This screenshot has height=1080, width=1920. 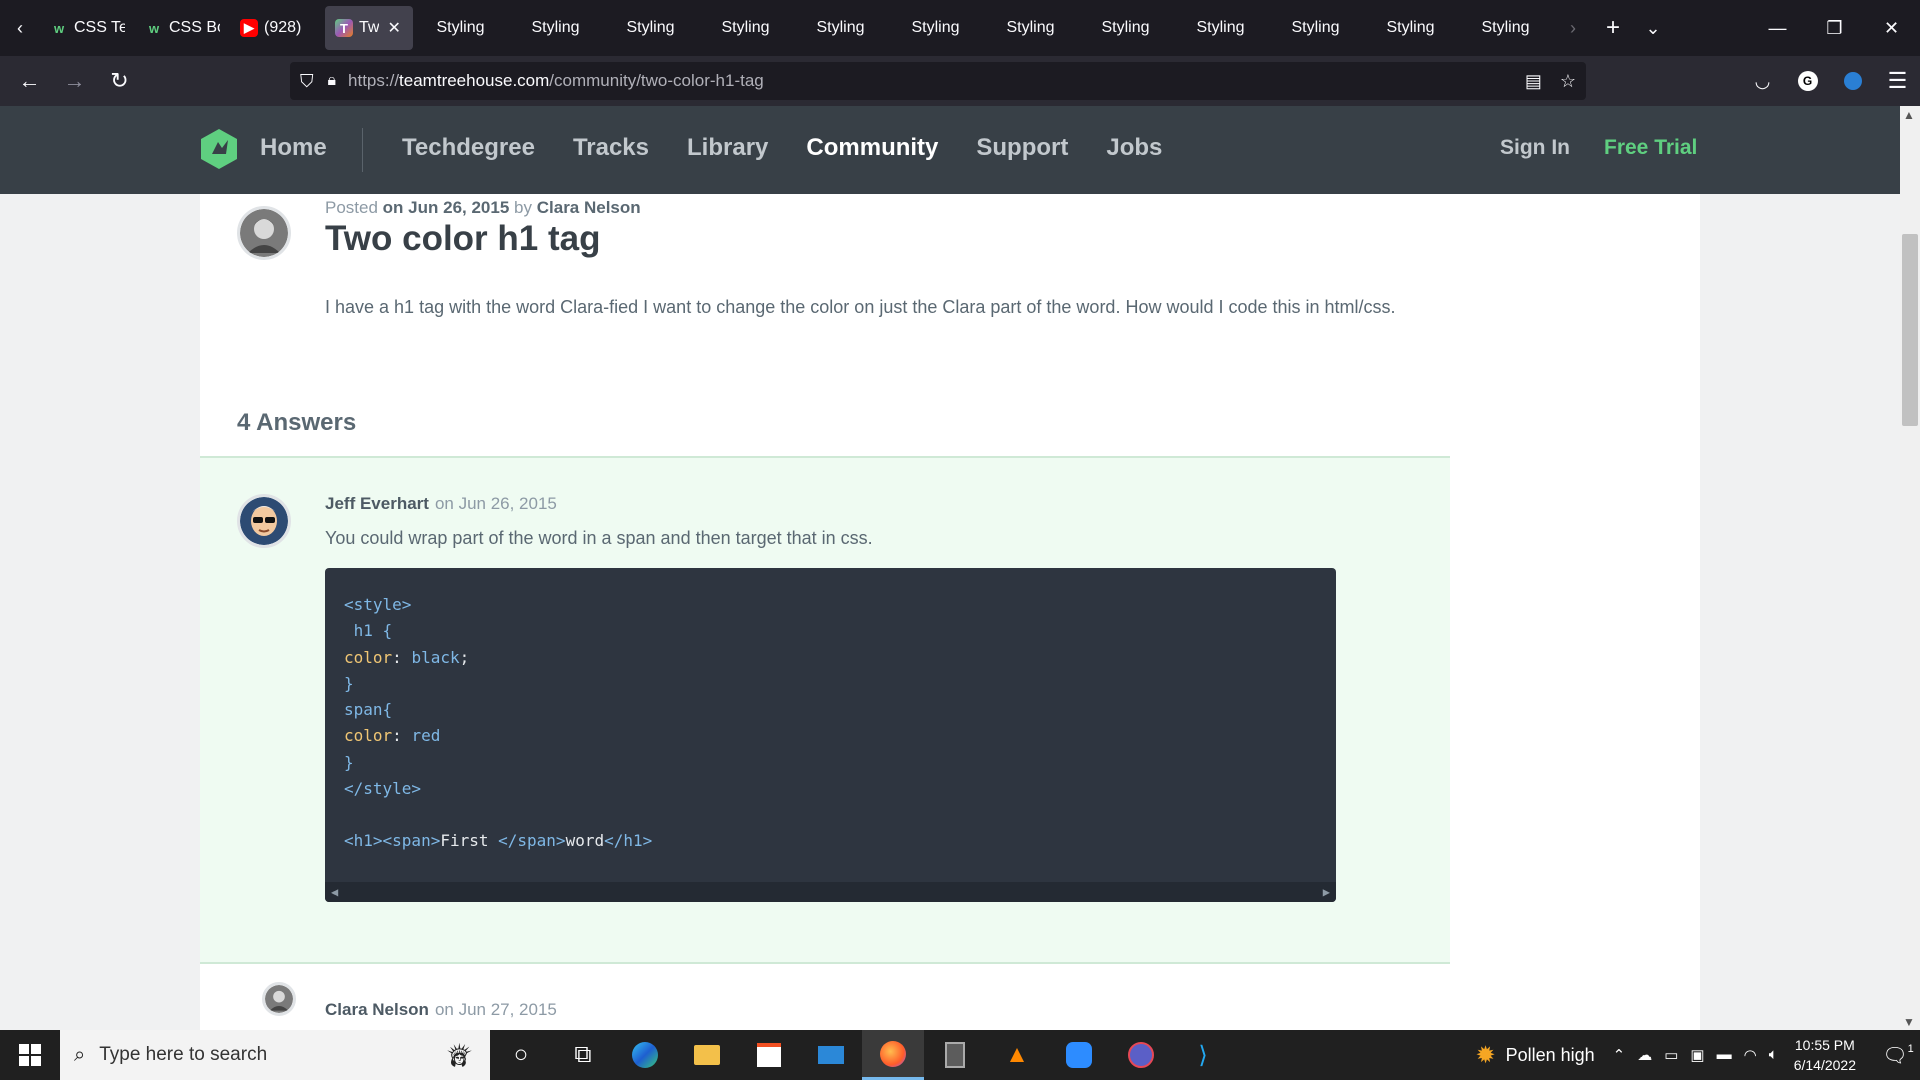 I want to click on nav-link-library: Library, so click(x=727, y=148).